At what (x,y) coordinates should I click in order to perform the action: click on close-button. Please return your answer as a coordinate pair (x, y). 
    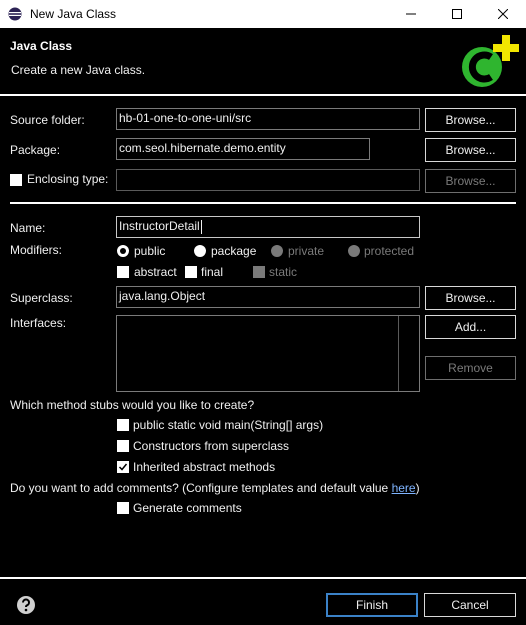
    Looking at the image, I should click on (503, 14).